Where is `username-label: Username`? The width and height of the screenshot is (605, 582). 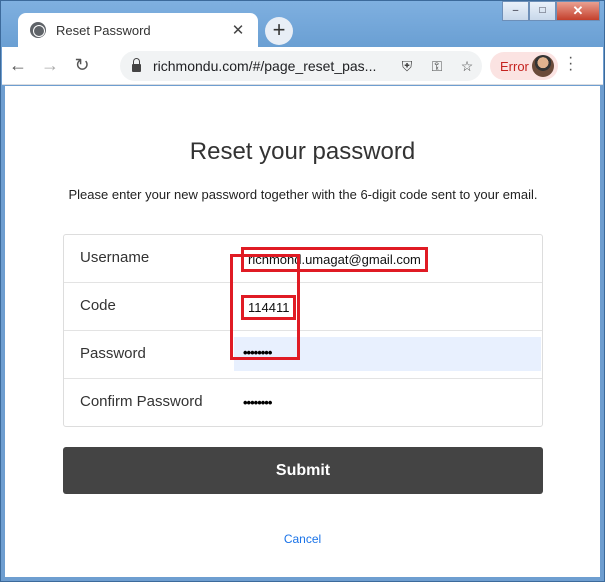 username-label: Username is located at coordinates (115, 257).